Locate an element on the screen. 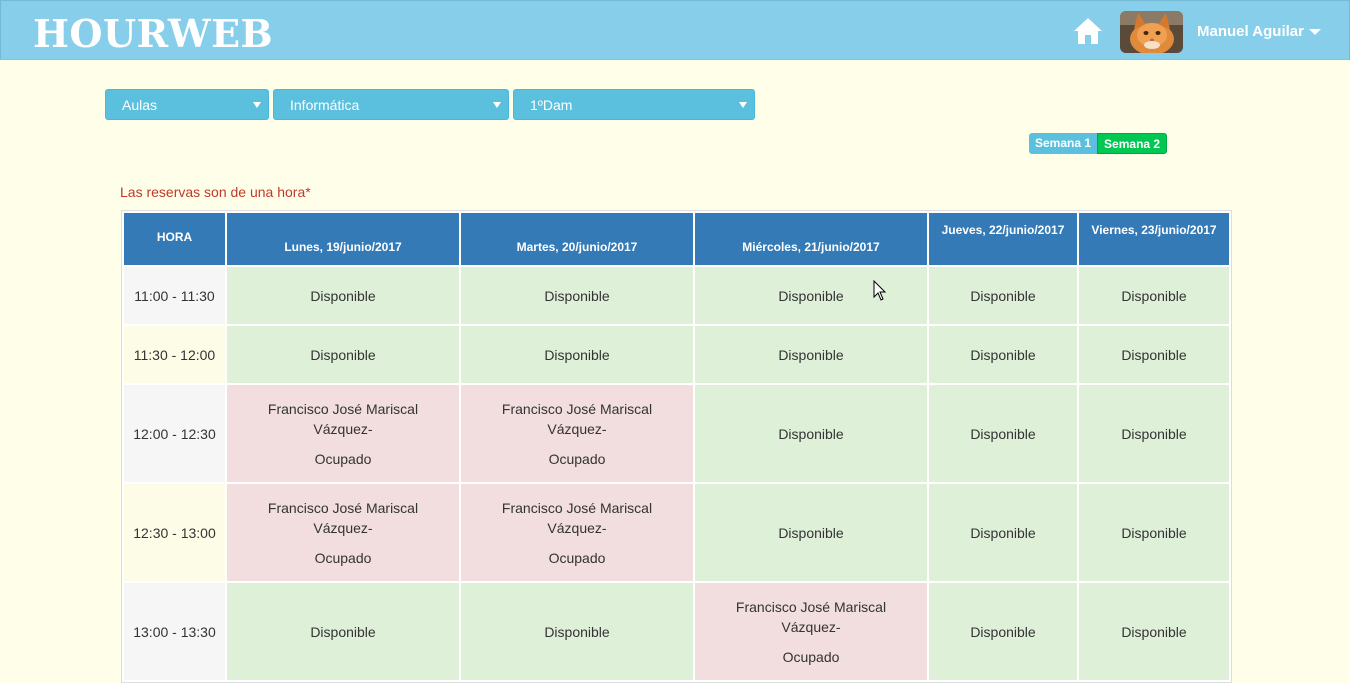  caret-down-icon is located at coordinates (1314, 32).